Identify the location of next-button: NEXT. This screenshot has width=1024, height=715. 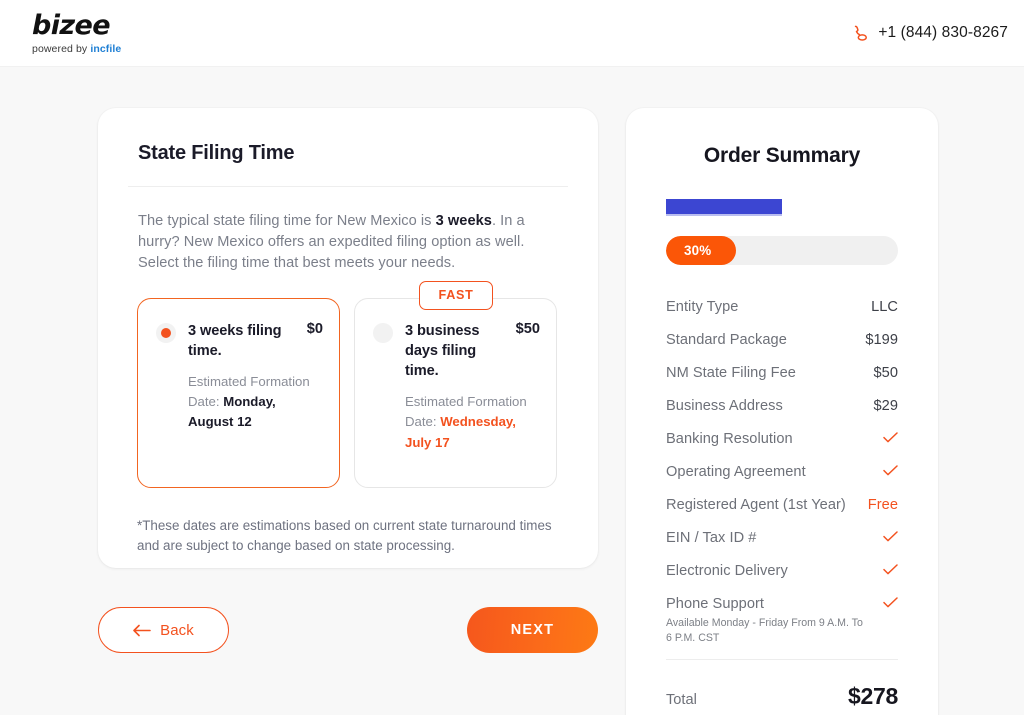
(532, 630).